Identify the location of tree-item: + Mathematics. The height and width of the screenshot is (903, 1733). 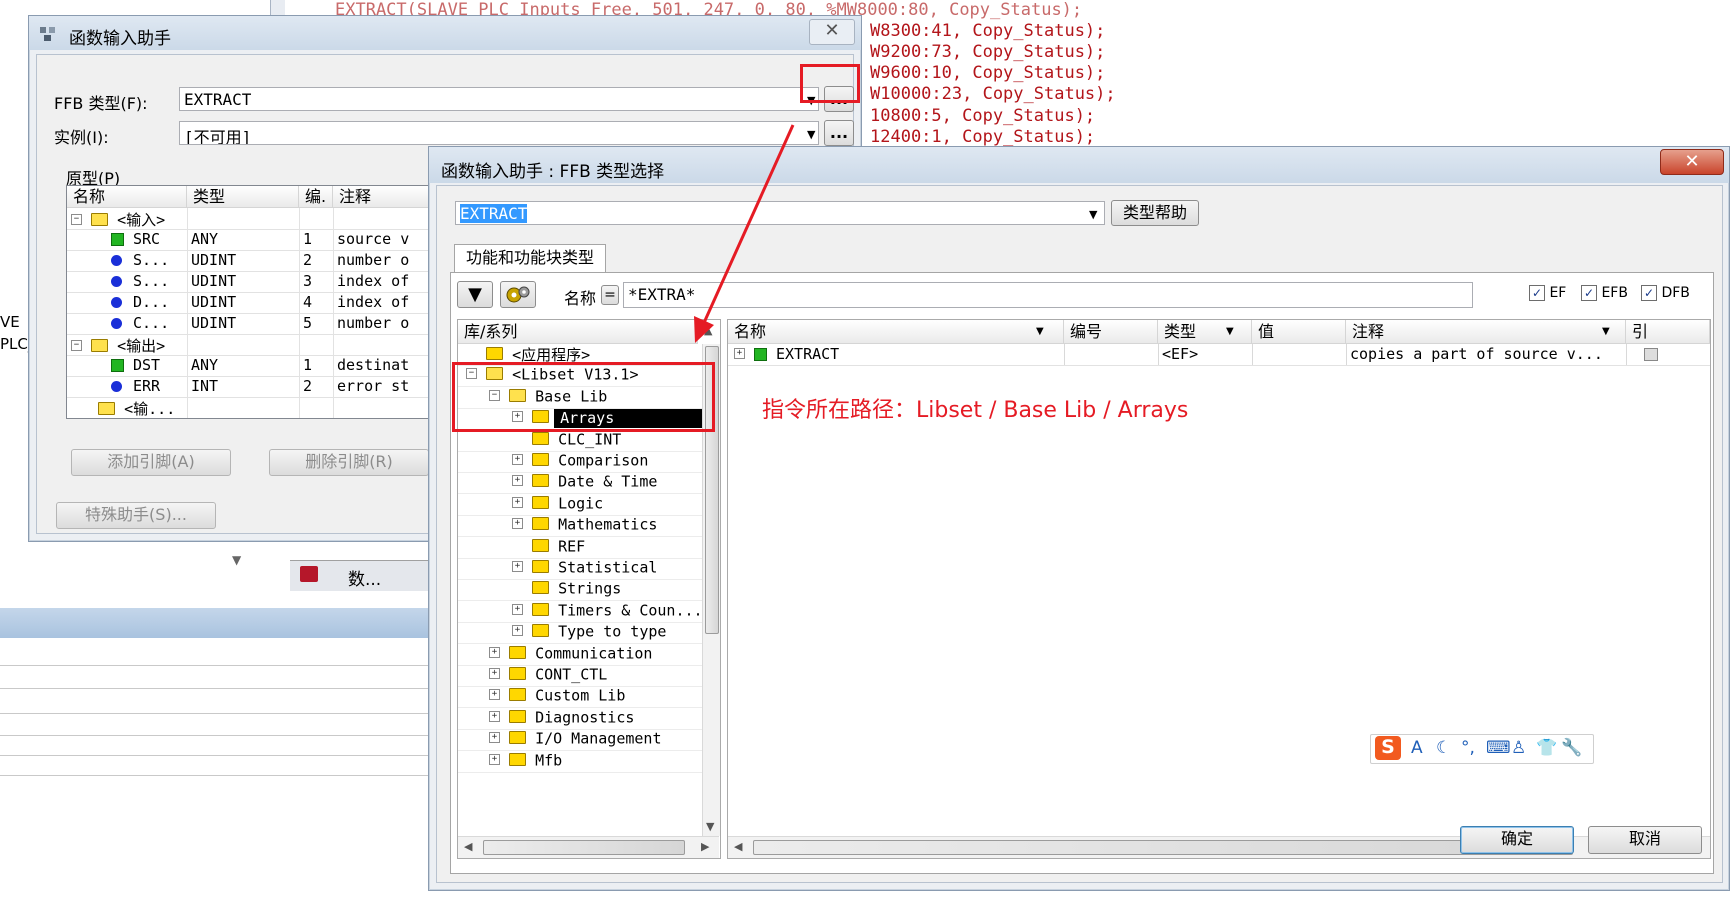
(580, 526).